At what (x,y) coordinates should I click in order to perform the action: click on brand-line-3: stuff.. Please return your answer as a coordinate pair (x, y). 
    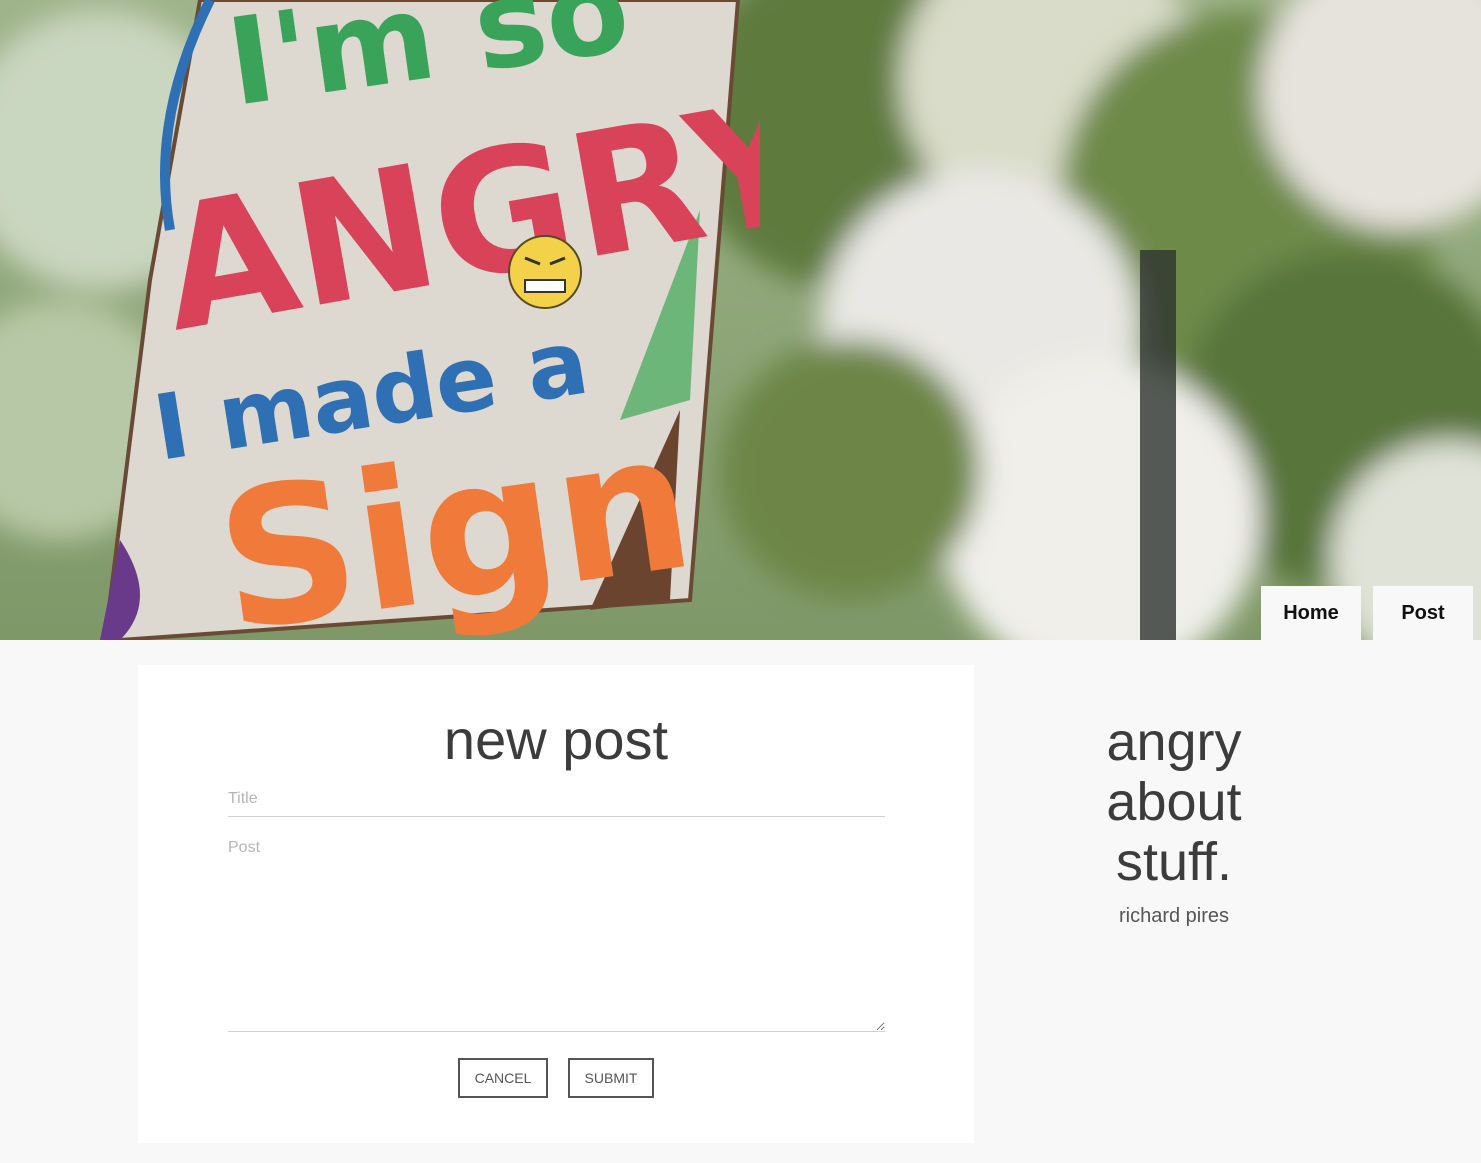
    Looking at the image, I should click on (1174, 862).